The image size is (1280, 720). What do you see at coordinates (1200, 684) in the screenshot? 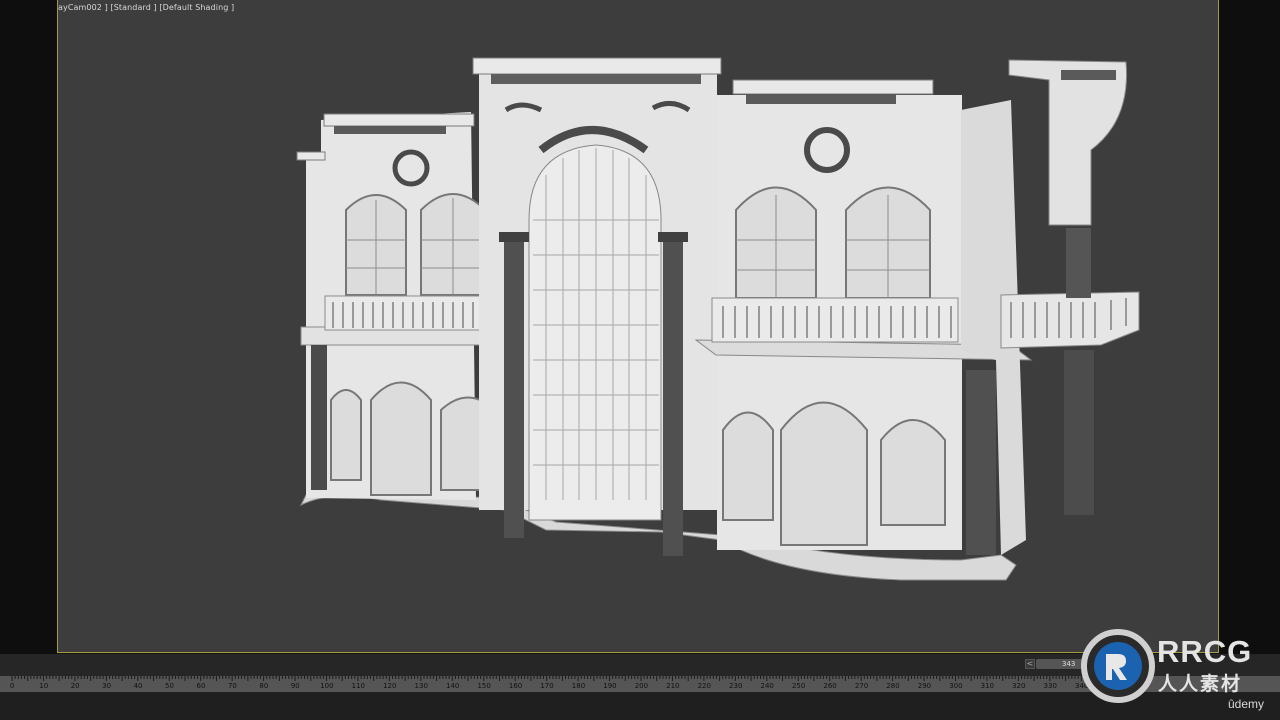
I see `watermark-subtitle: 人人素材` at bounding box center [1200, 684].